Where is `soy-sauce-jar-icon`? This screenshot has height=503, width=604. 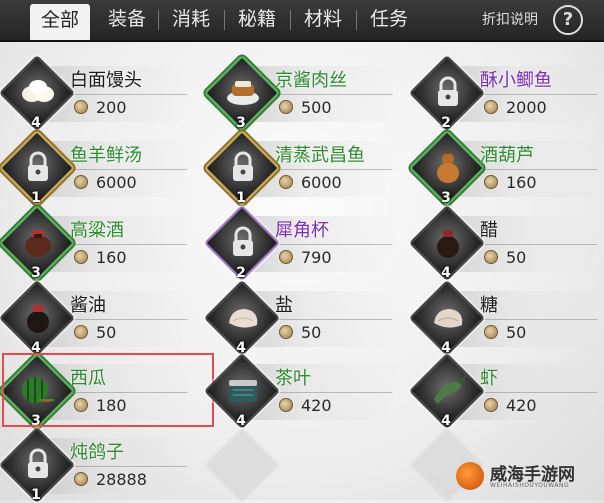 soy-sauce-jar-icon is located at coordinates (38, 317).